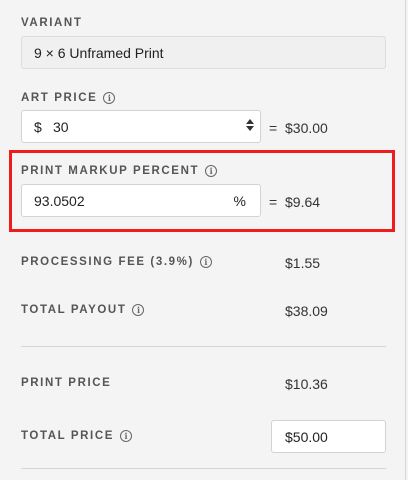 The width and height of the screenshot is (408, 480). Describe the element at coordinates (119, 171) in the screenshot. I see `print-markup-label: PRINT MARKUP PERCENT i` at that location.